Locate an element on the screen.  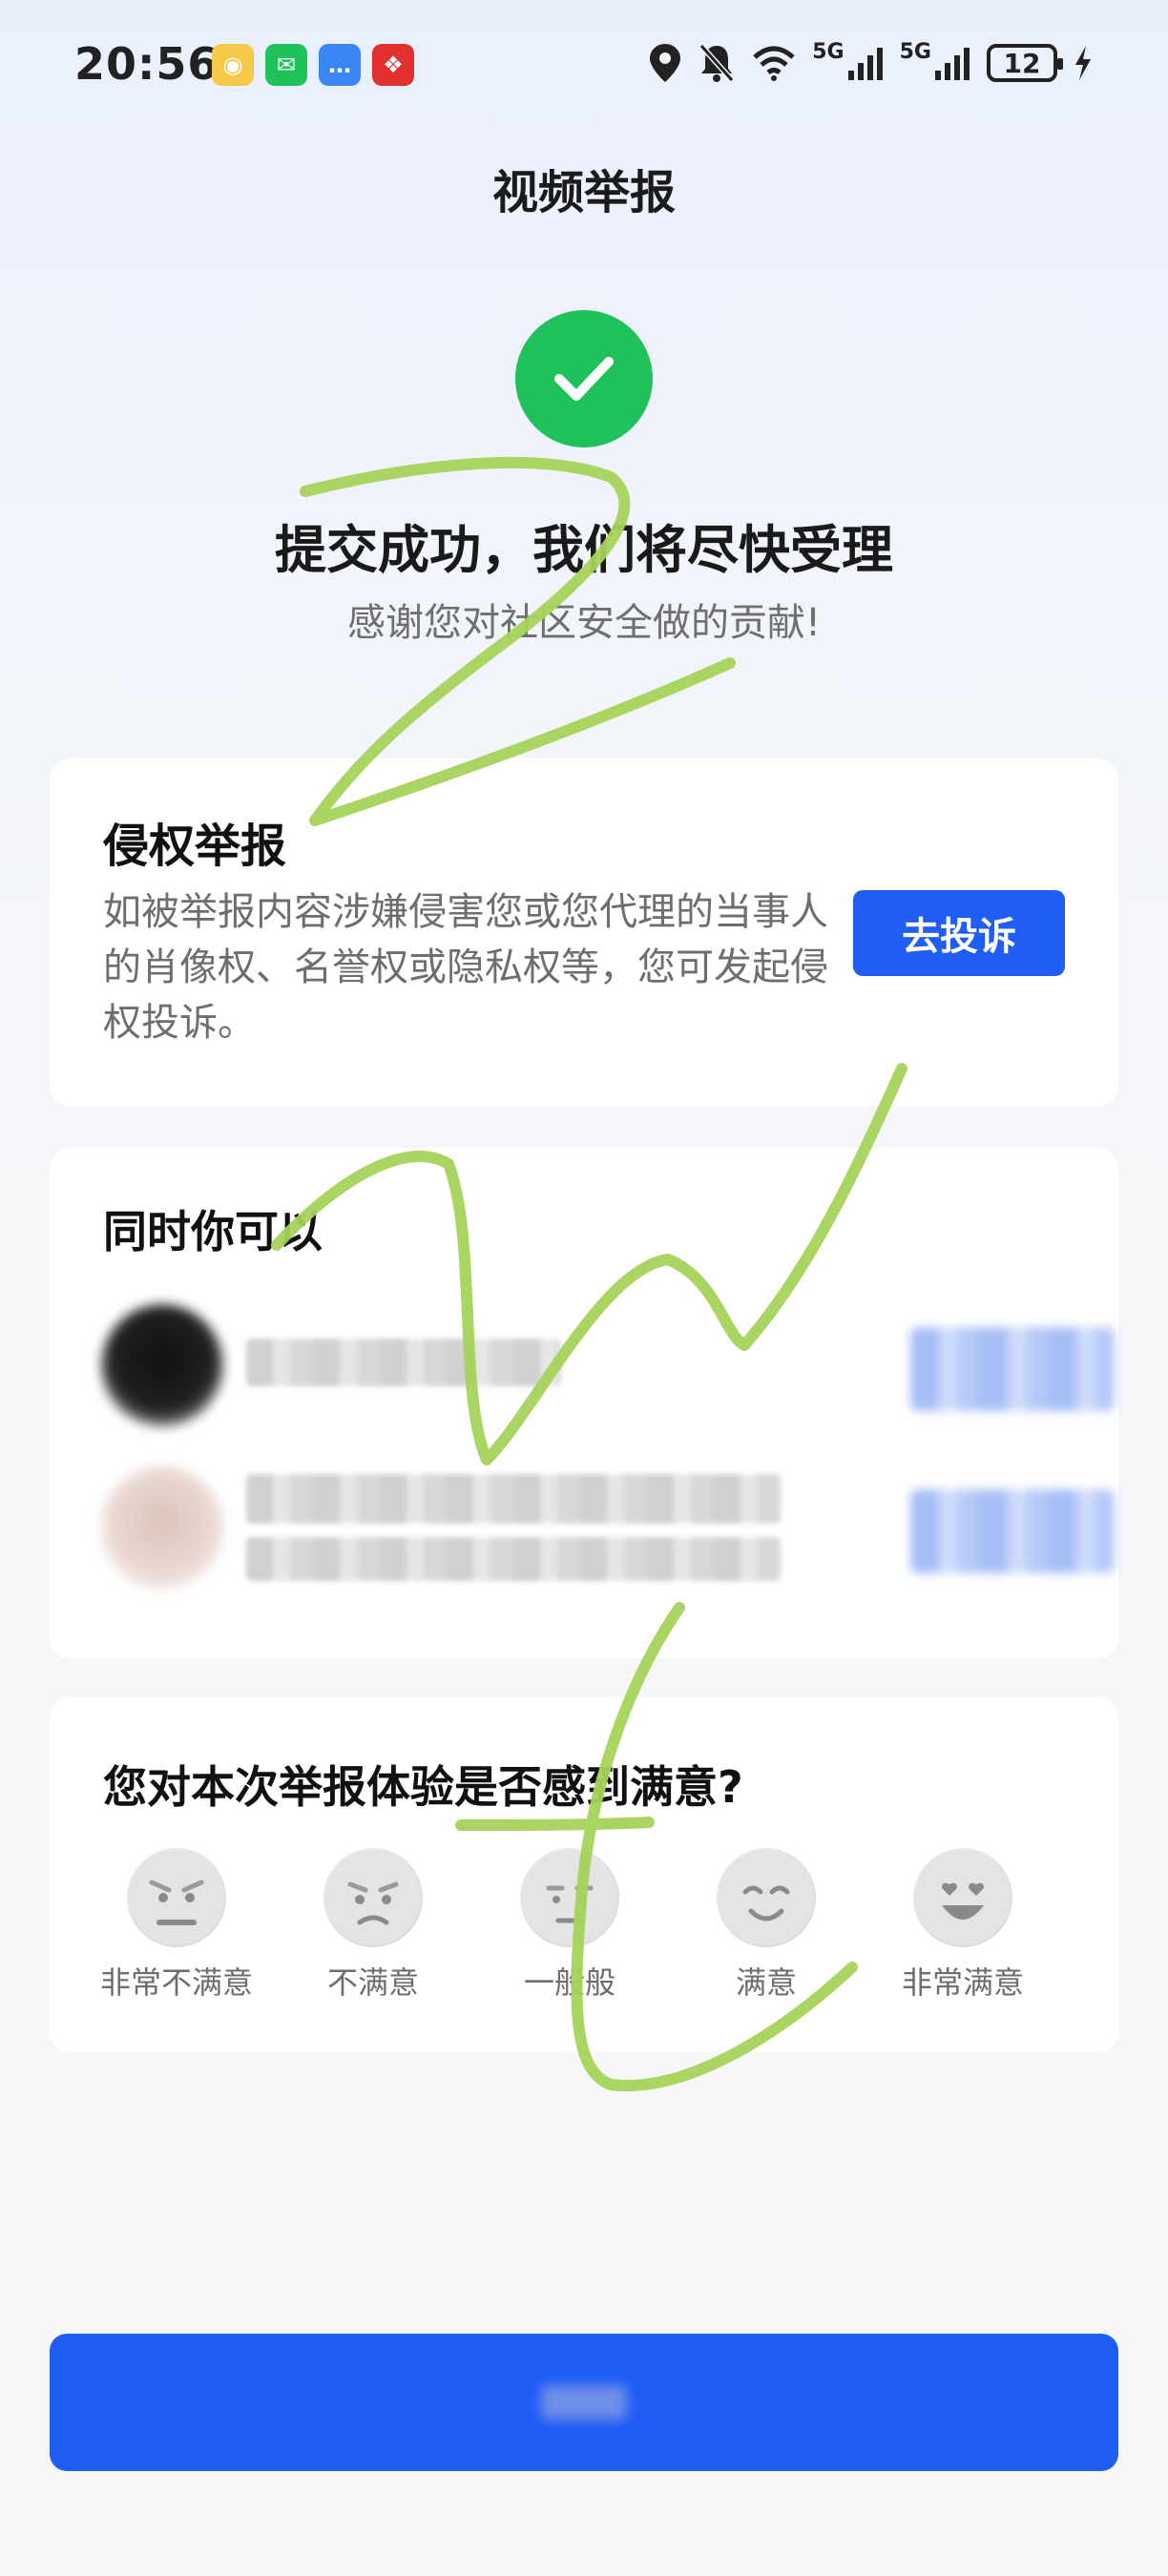
wechat-icon: ✉ is located at coordinates (286, 65).